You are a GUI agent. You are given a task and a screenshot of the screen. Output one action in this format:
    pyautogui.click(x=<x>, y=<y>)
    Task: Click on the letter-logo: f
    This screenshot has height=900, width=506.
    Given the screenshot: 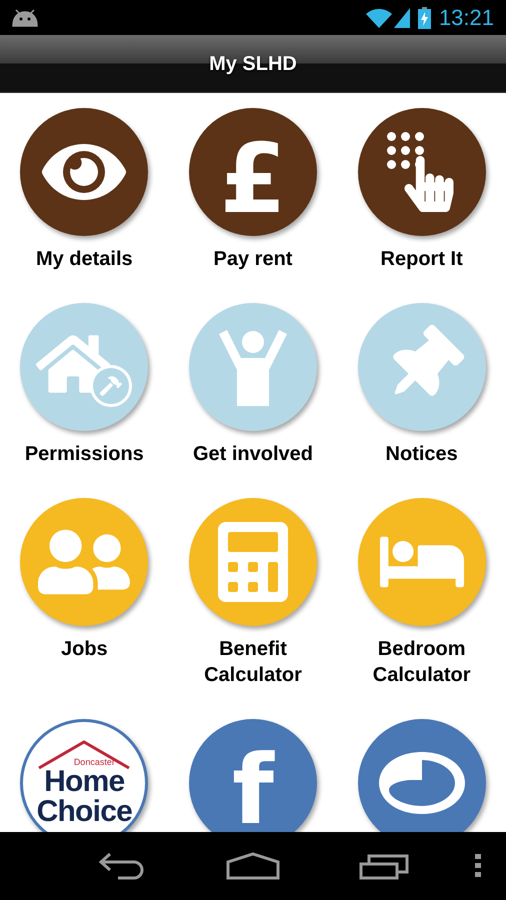 What is the action you would take?
    pyautogui.click(x=253, y=787)
    